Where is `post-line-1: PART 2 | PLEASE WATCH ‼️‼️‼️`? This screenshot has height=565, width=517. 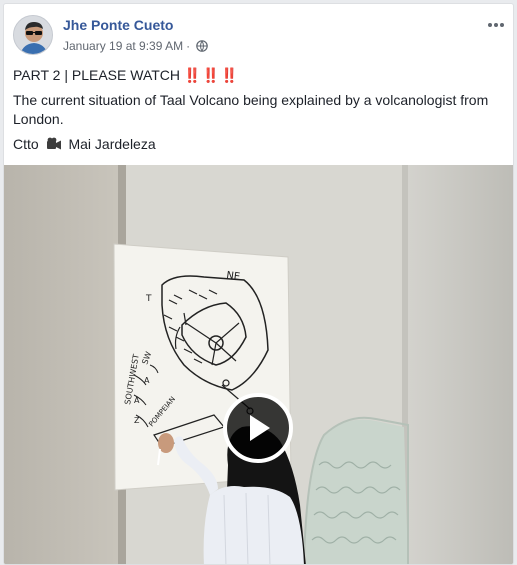
post-line-1: PART 2 | PLEASE WATCH ‼️‼️‼️ is located at coordinates (259, 75).